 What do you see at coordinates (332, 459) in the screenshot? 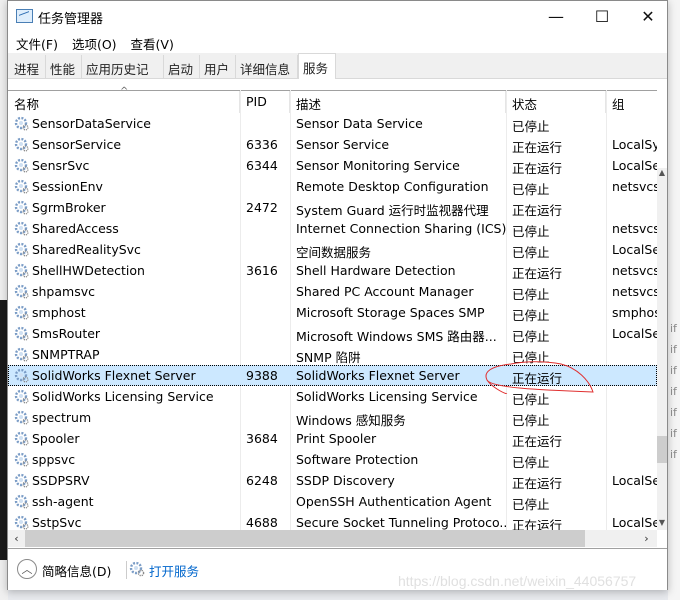
I see `service-row: sppsvc Software Protection 已停止` at bounding box center [332, 459].